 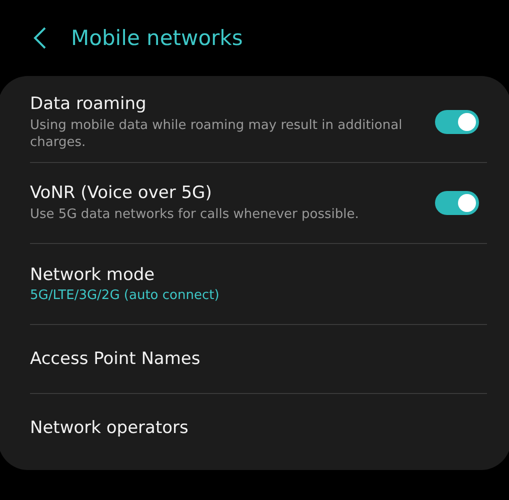 What do you see at coordinates (254, 428) in the screenshot?
I see `settings-item: Network operators` at bounding box center [254, 428].